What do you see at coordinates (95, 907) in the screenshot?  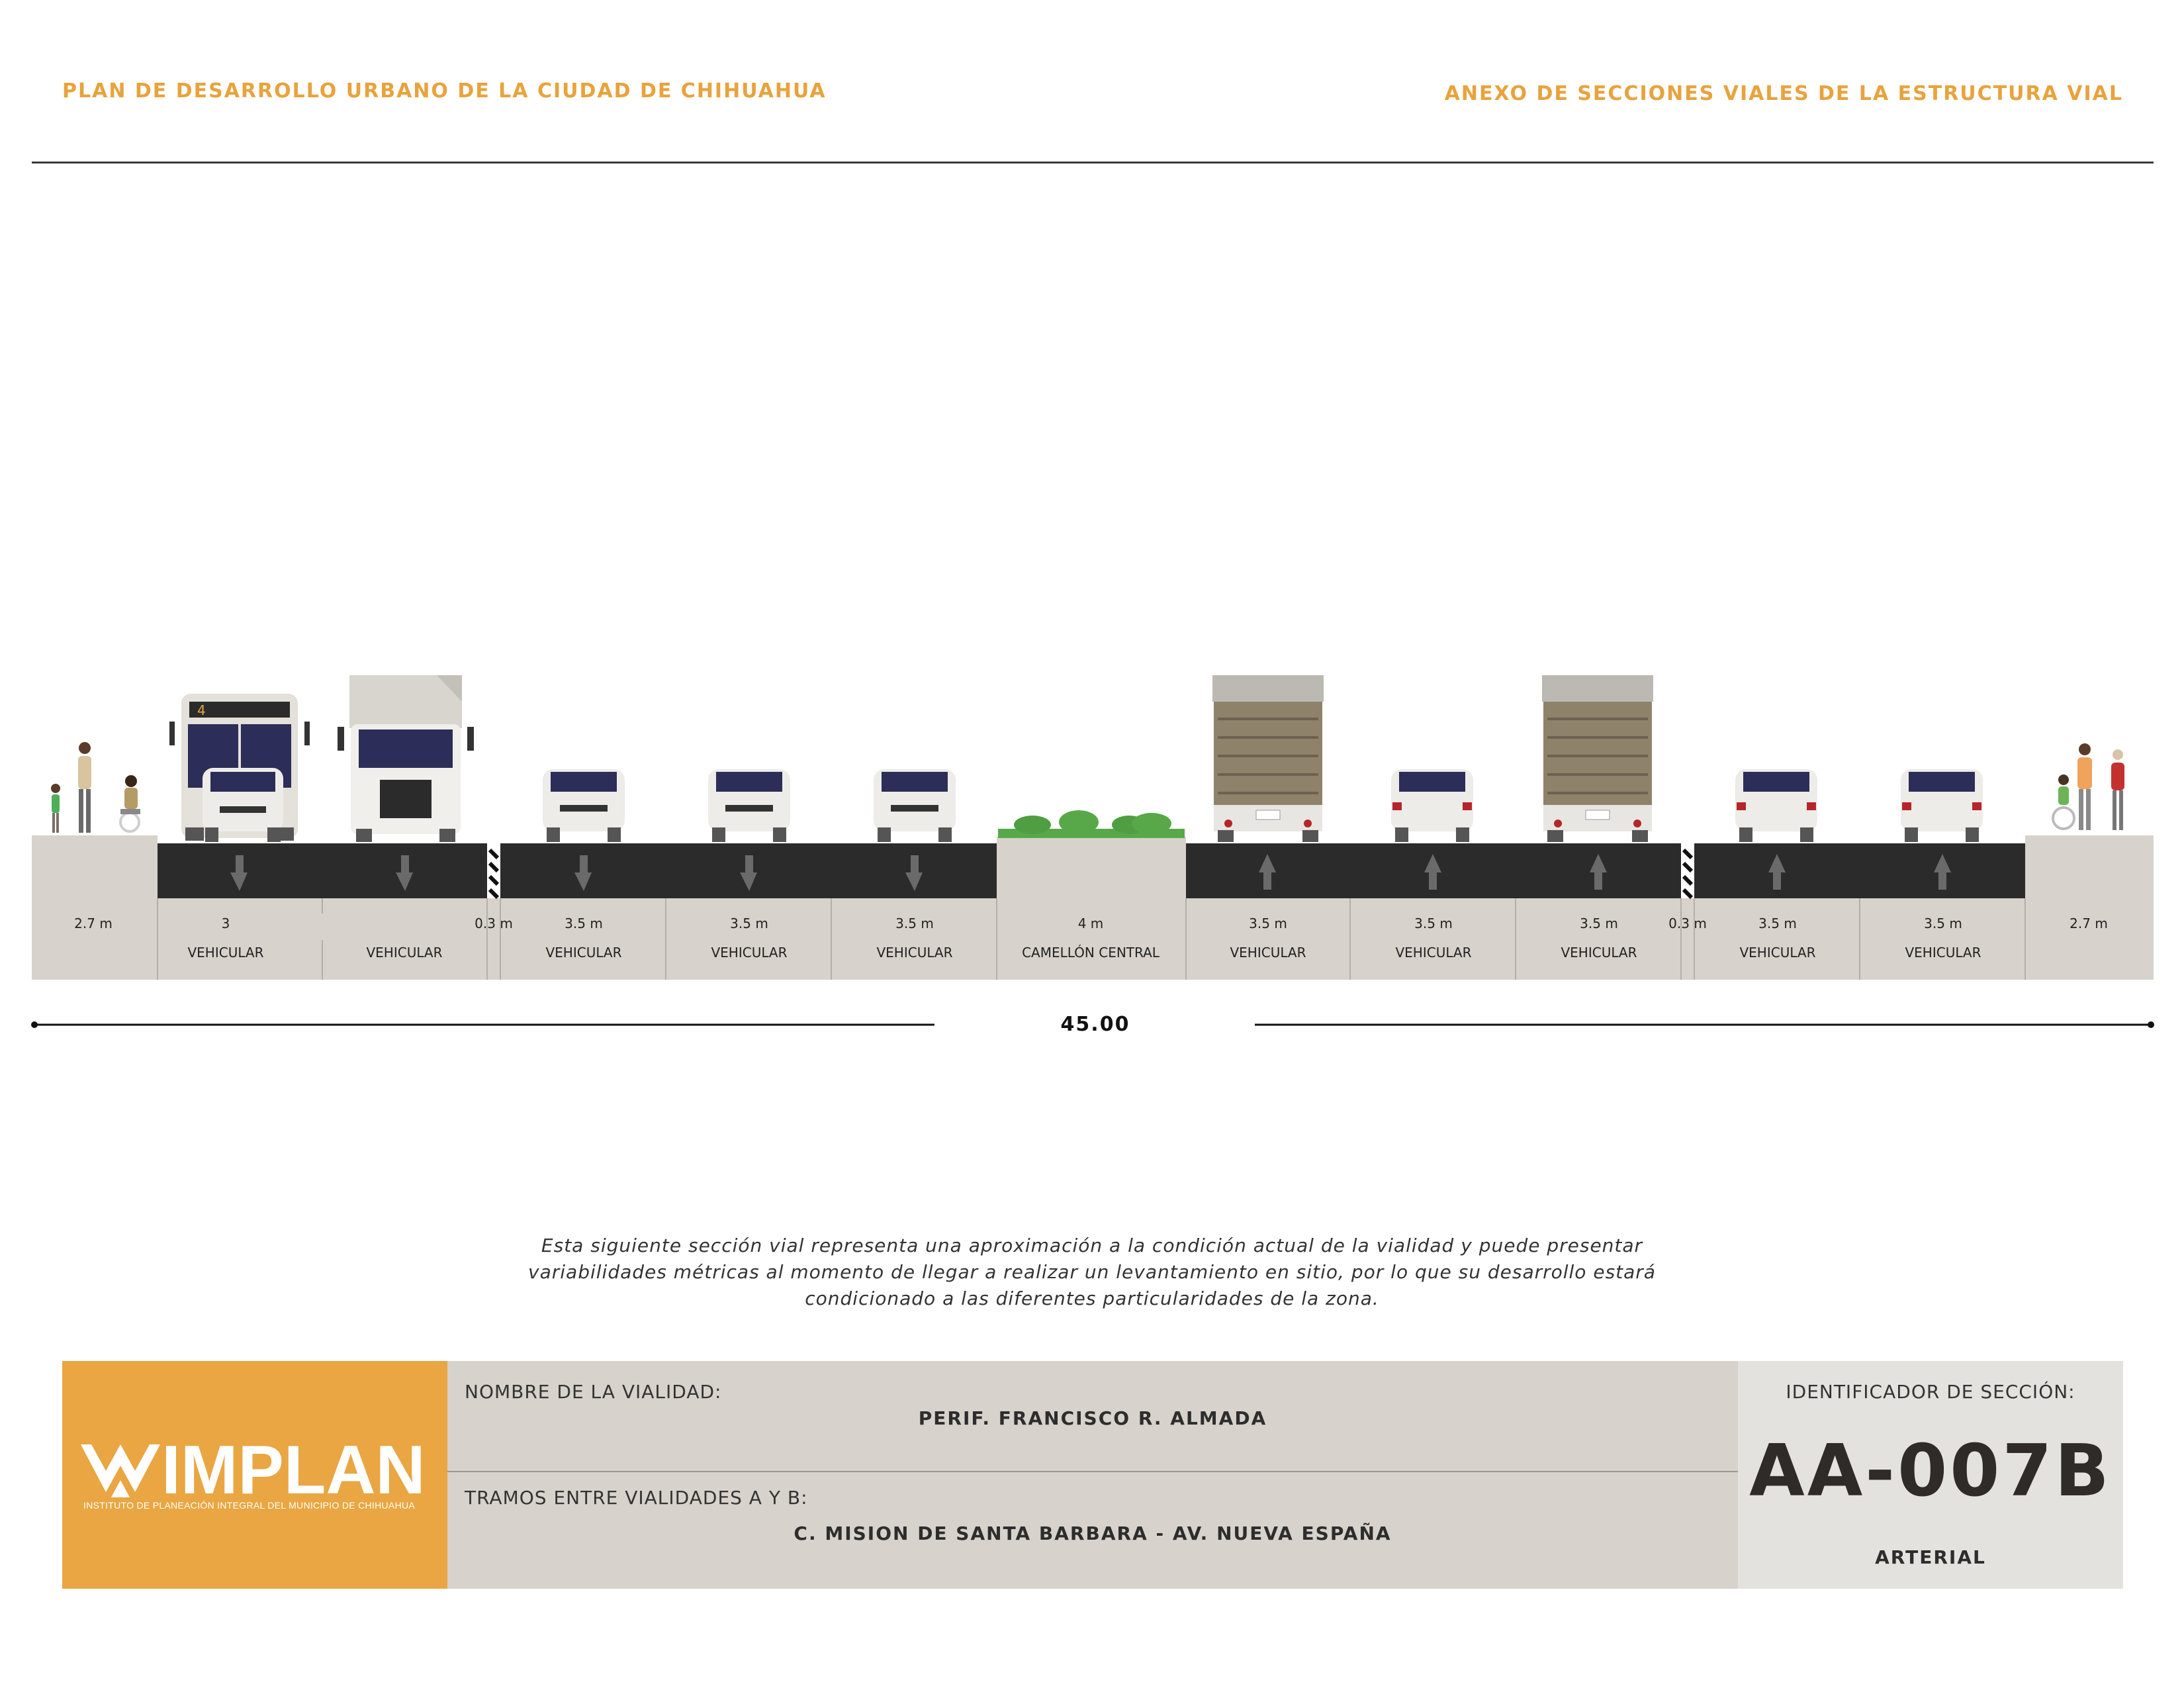 I see `sidewalk-left` at bounding box center [95, 907].